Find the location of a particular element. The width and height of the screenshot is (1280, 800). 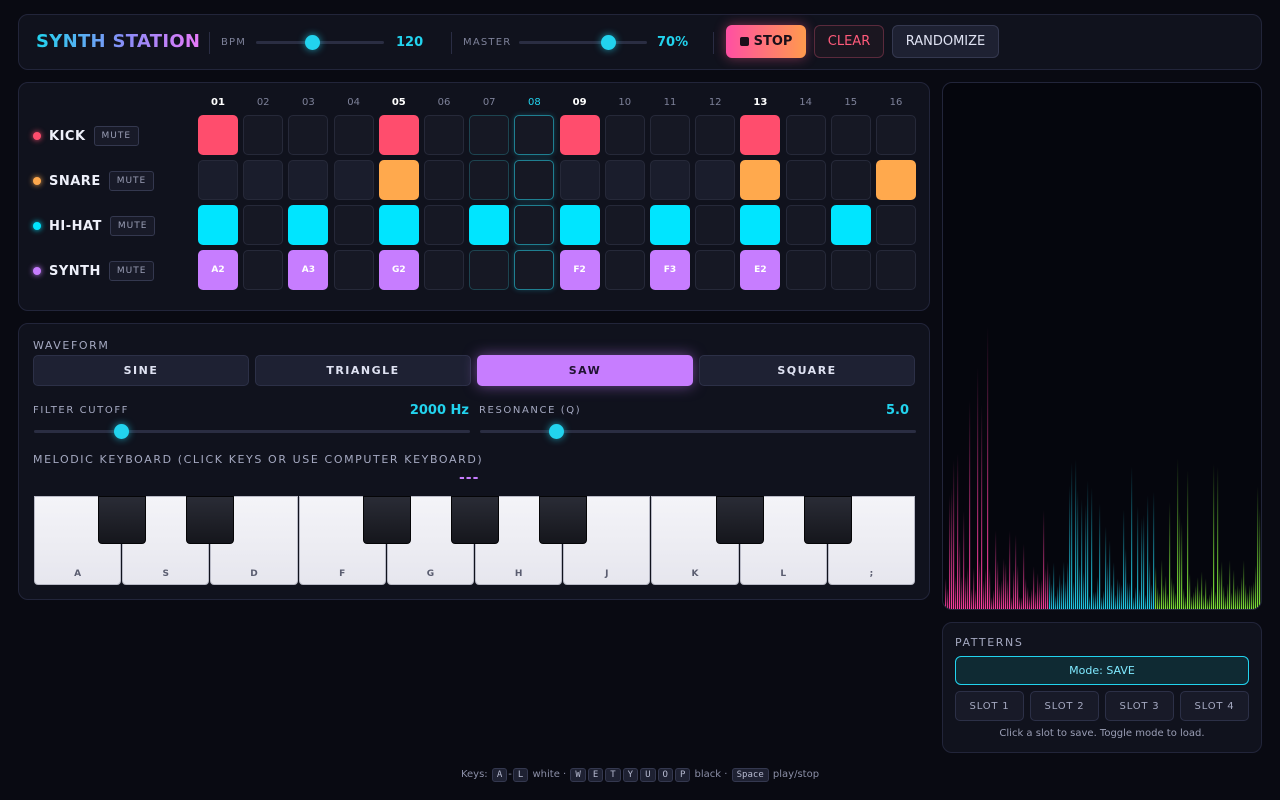

filter-cutoff-slider is located at coordinates (252, 431).